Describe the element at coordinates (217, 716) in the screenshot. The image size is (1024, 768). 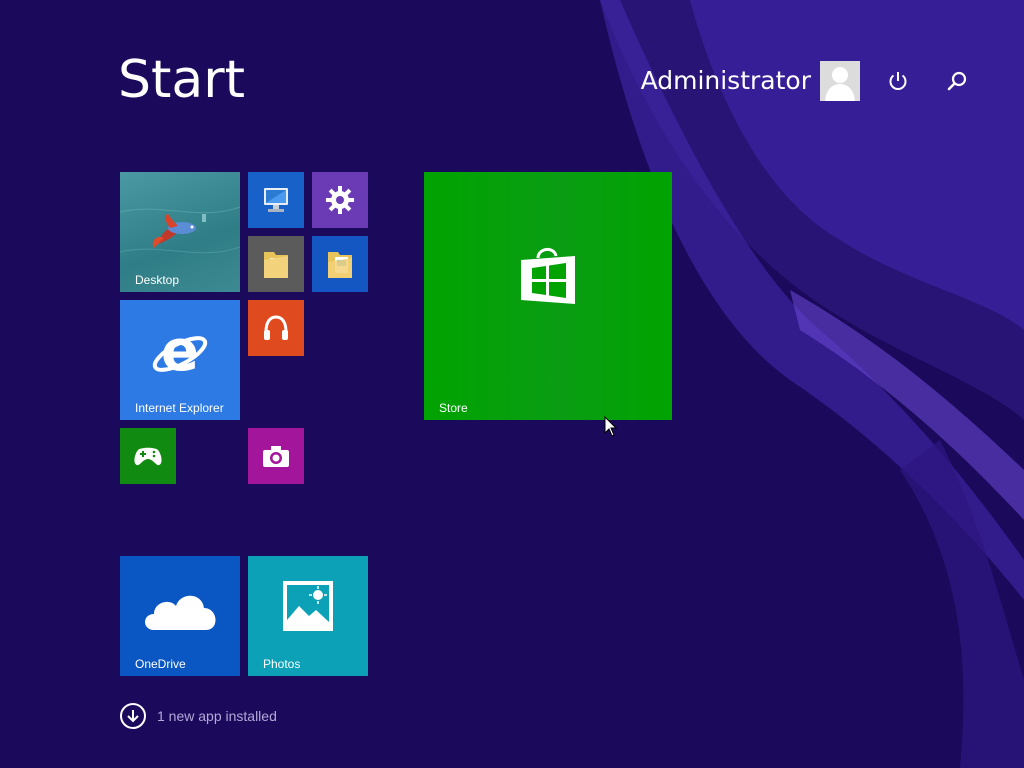
I see `notification-text: 1 new app installed` at that location.